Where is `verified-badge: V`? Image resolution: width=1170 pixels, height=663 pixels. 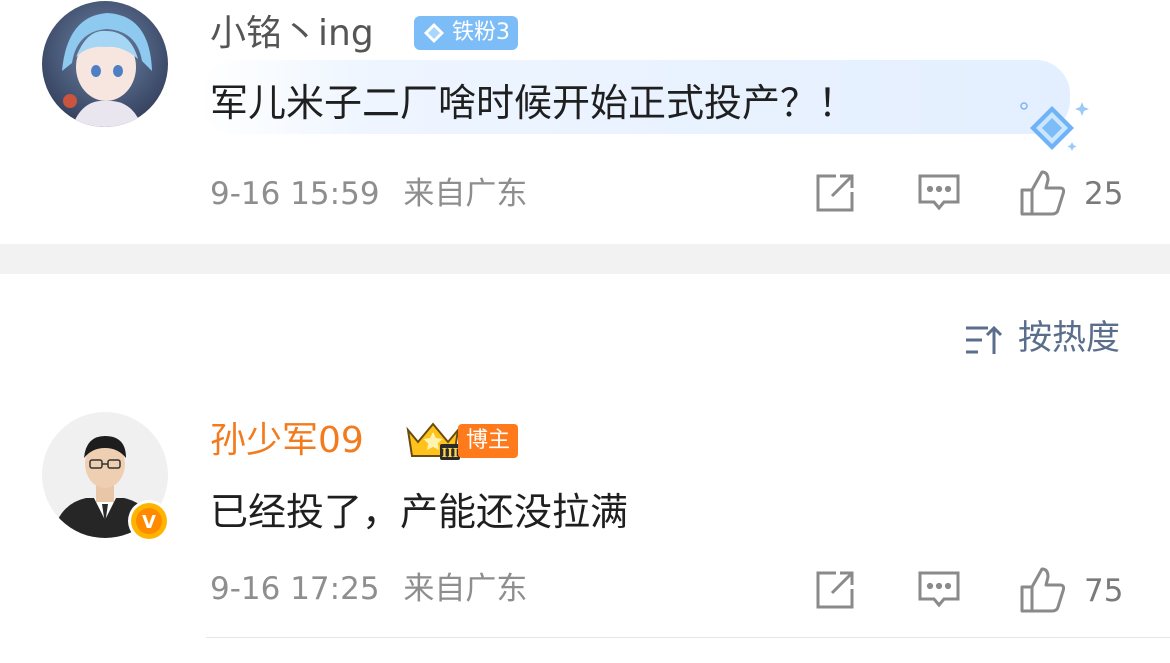 verified-badge: V is located at coordinates (149, 521).